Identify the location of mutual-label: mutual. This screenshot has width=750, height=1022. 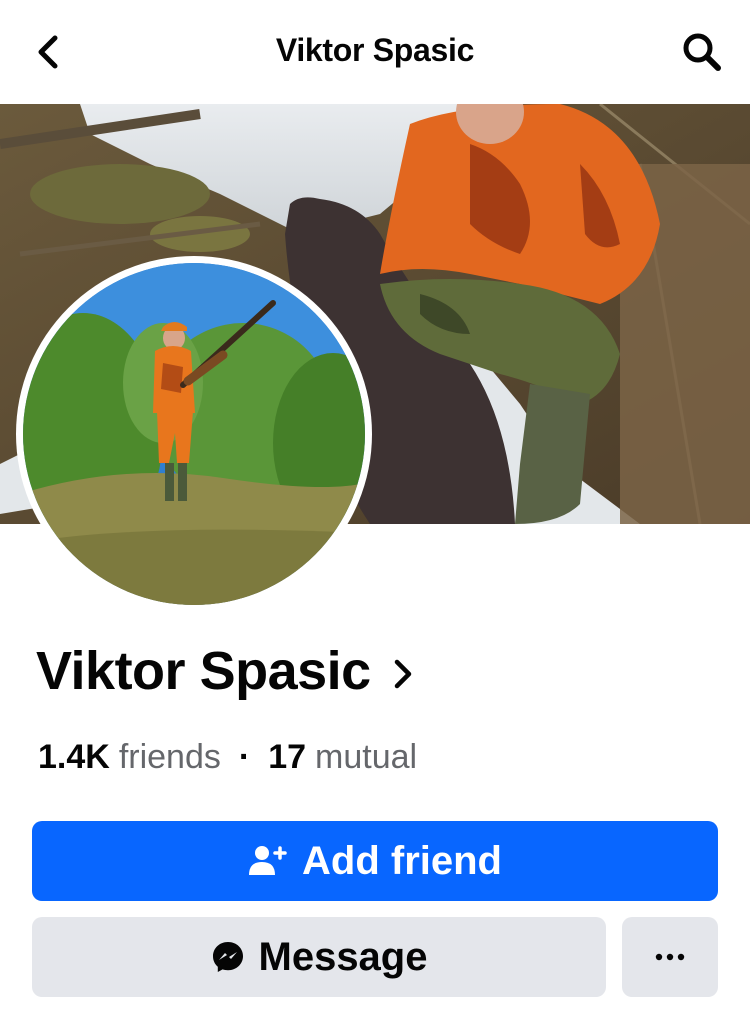
(366, 757).